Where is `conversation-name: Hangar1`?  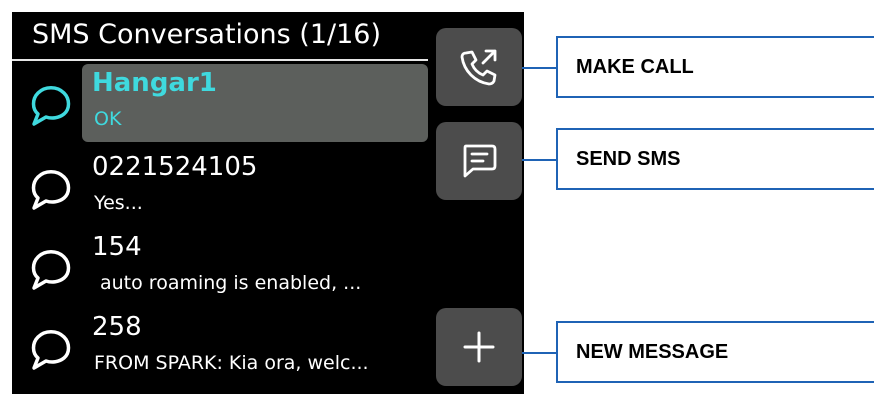
conversation-name: Hangar1 is located at coordinates (154, 83).